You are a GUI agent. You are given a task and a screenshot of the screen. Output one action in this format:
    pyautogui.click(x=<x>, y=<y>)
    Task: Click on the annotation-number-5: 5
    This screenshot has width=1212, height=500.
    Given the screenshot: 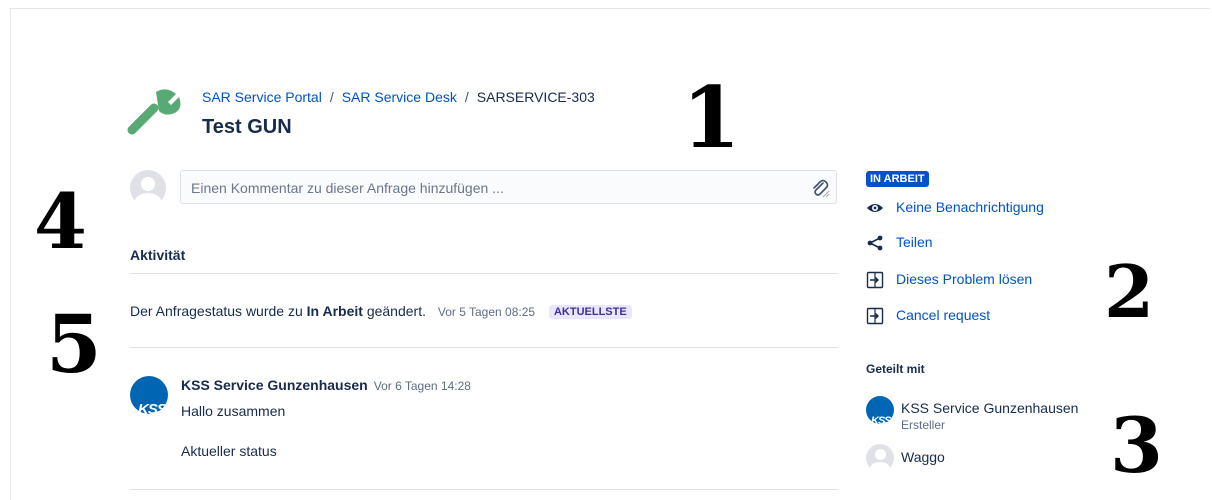 What is the action you would take?
    pyautogui.click(x=74, y=344)
    